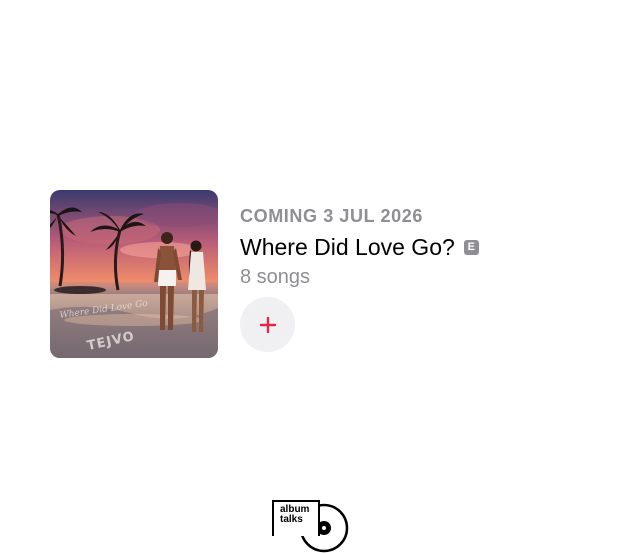 This screenshot has width=628, height=554. I want to click on watermark-text: album talks, so click(294, 515).